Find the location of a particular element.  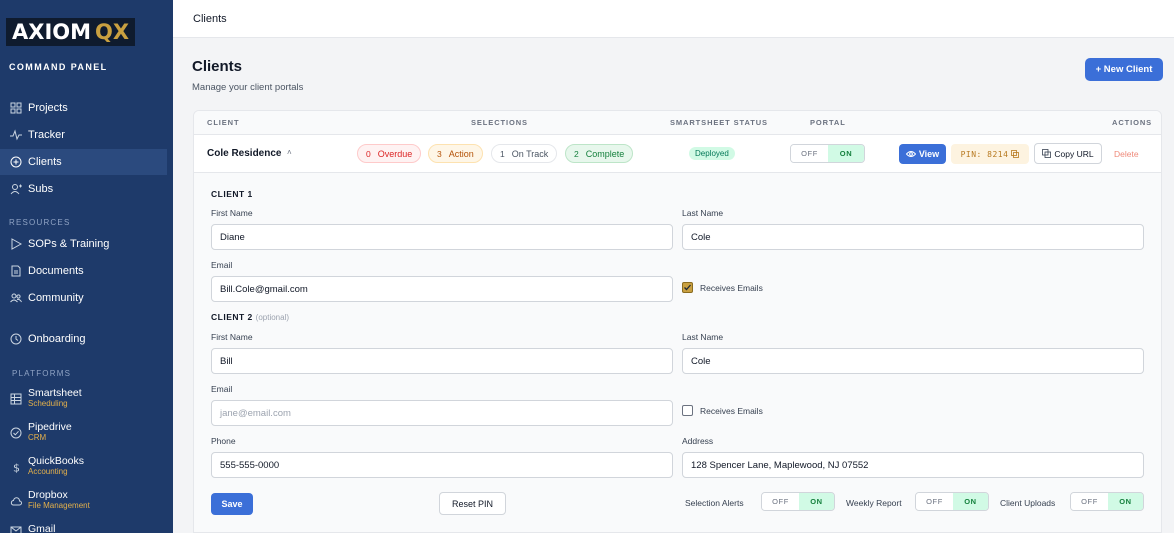

selection-alerts-toggle: OFF ON is located at coordinates (798, 501).